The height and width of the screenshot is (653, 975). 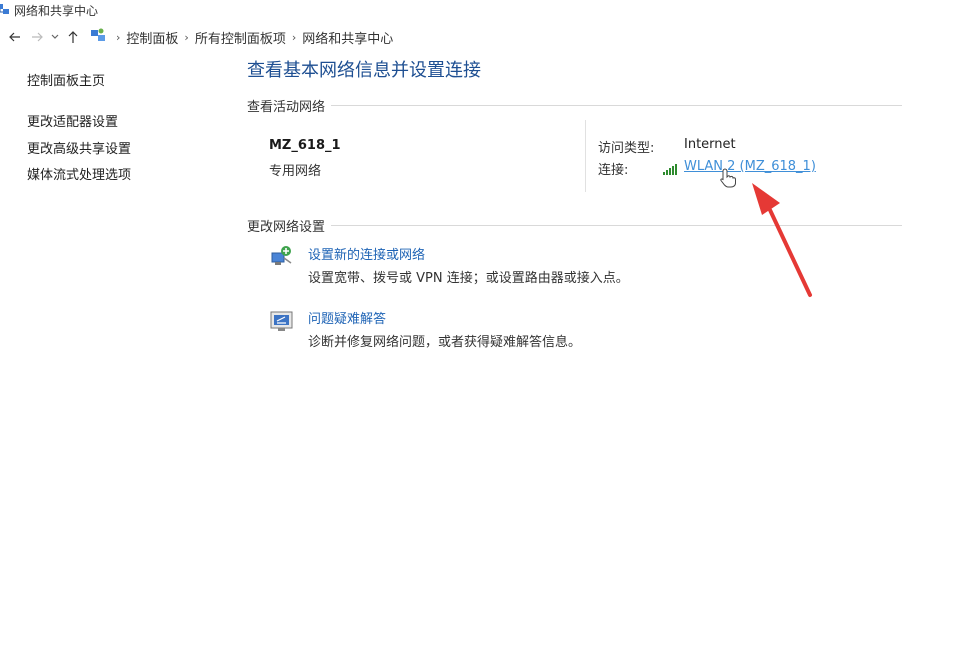 What do you see at coordinates (305, 145) in the screenshot?
I see `network-name: MZ_618_1` at bounding box center [305, 145].